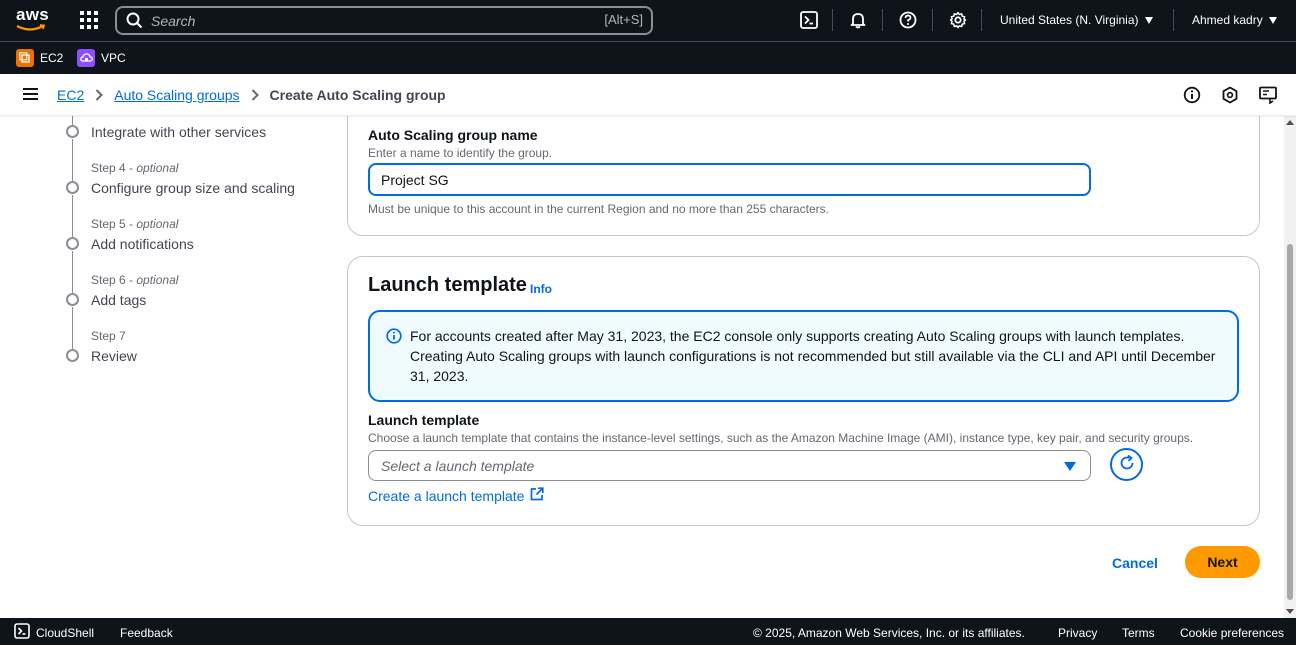 The width and height of the screenshot is (1296, 645). Describe the element at coordinates (52, 58) in the screenshot. I see `favorite-ec2-label: EC2` at that location.